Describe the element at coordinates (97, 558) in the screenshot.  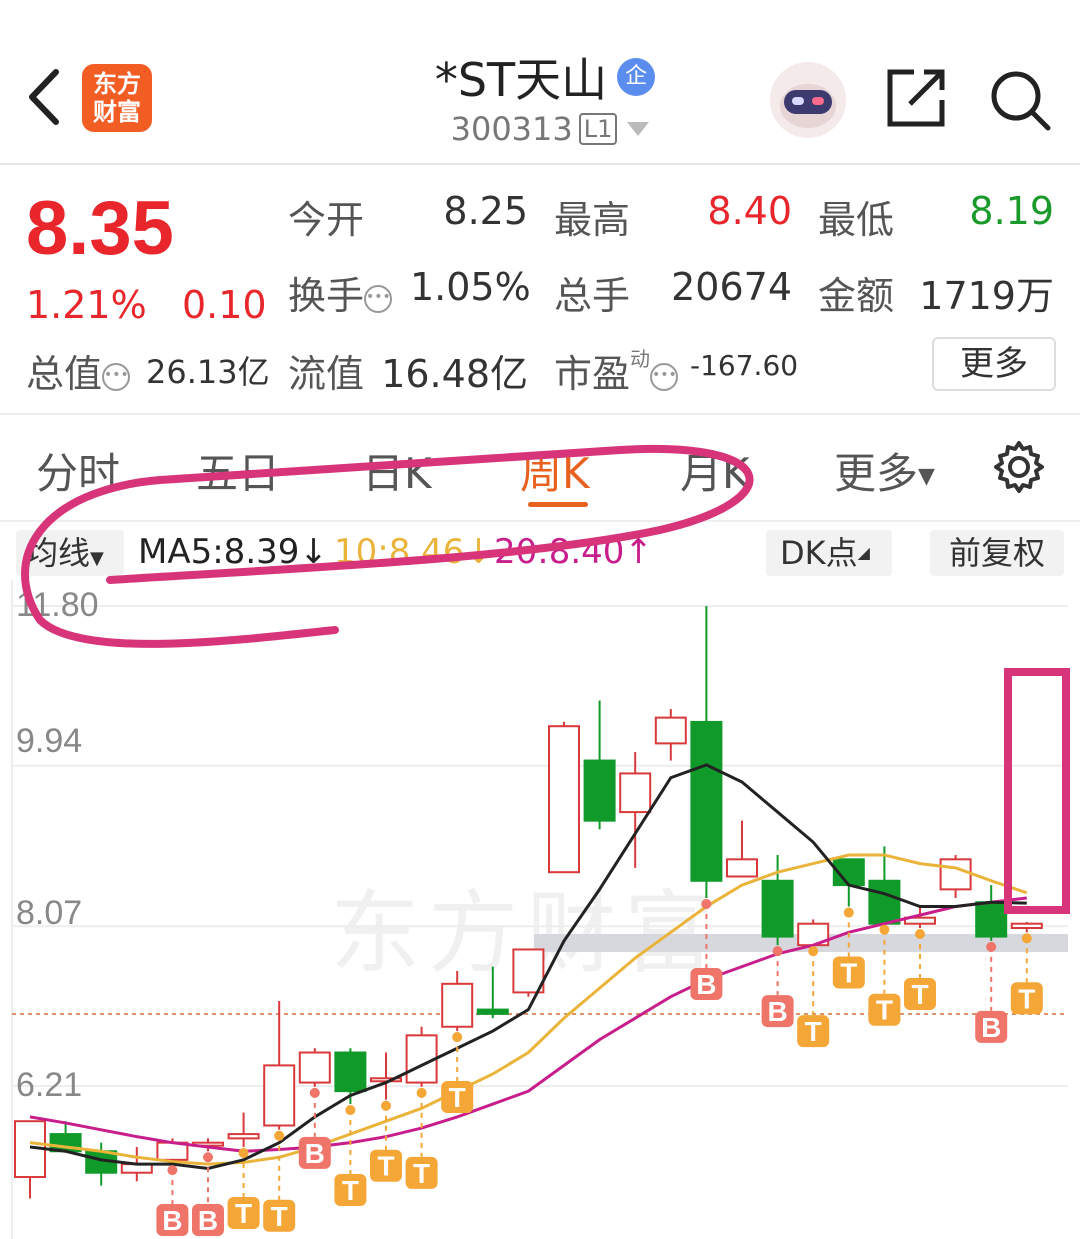
I see `dropdown-triangle-icon: ▼` at that location.